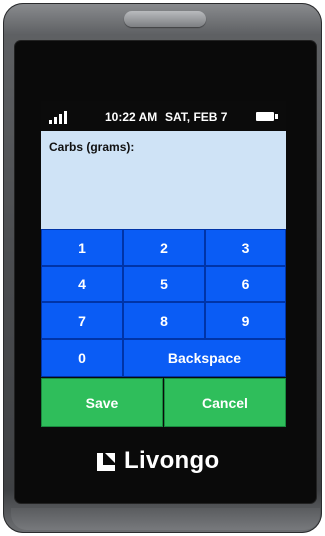 Image resolution: width=325 pixels, height=536 pixels. Describe the element at coordinates (164, 247) in the screenshot. I see `key-2: 2` at that location.